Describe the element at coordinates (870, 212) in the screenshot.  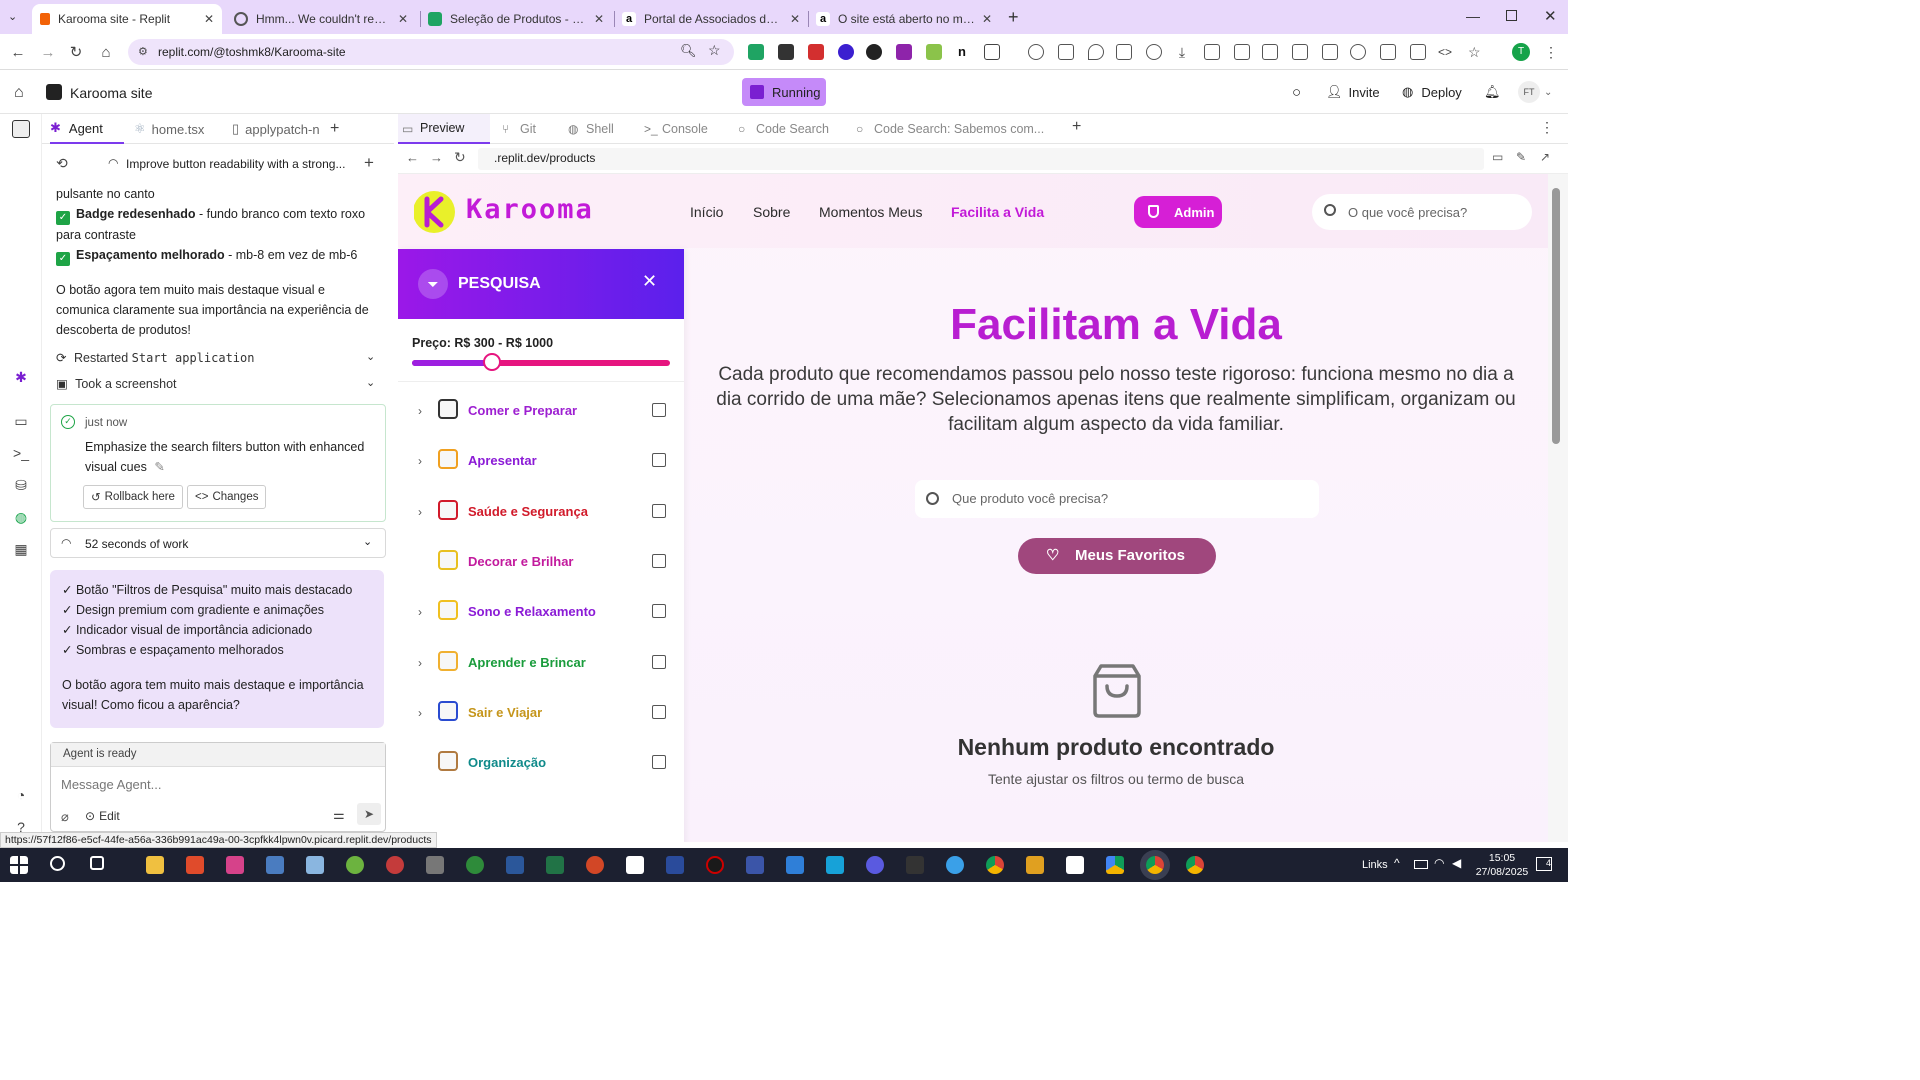
I see `nav-momentos-meus: Momentos Meus` at that location.